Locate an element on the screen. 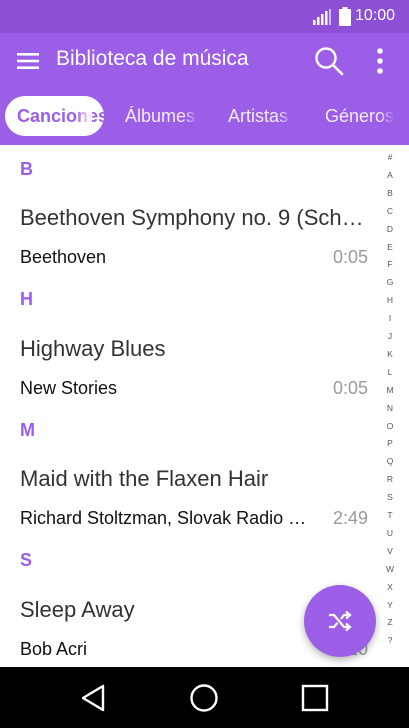  index-letter: E is located at coordinates (390, 247).